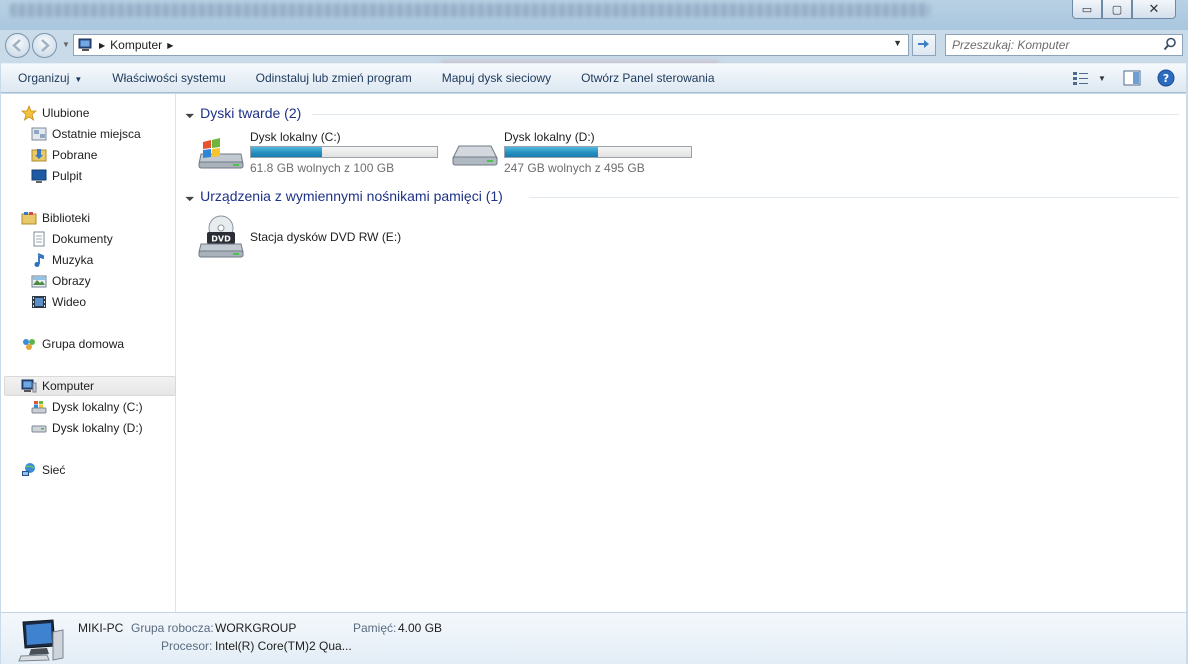 The width and height of the screenshot is (1188, 664). I want to click on view-options-button: ▼, so click(1089, 78).